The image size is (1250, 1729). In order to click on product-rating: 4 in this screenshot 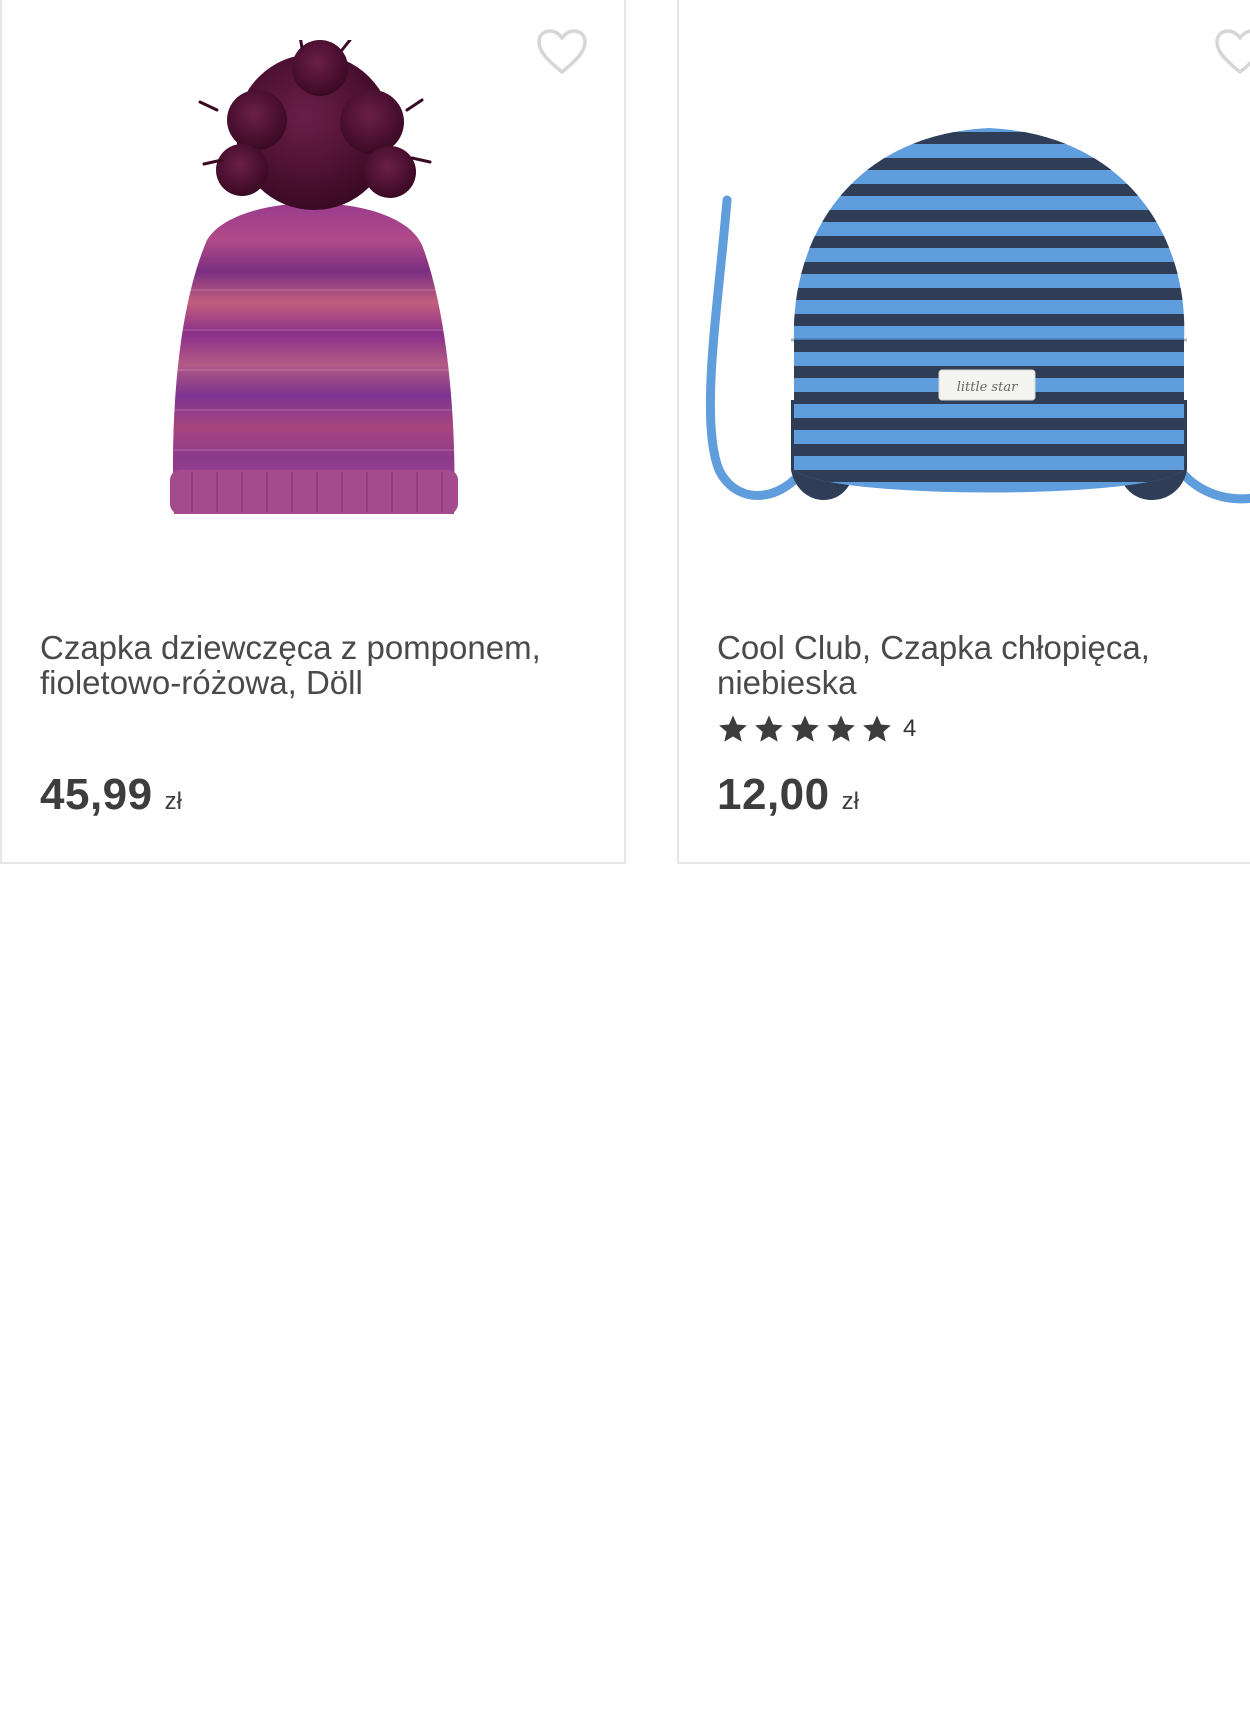, I will do `click(816, 729)`.